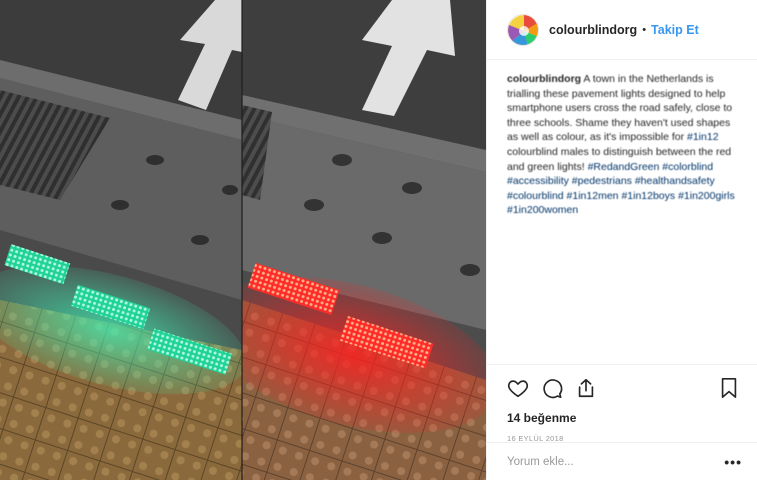 Image resolution: width=757 pixels, height=480 pixels. Describe the element at coordinates (542, 210) in the screenshot. I see `hashtag-link: #1in200women` at that location.